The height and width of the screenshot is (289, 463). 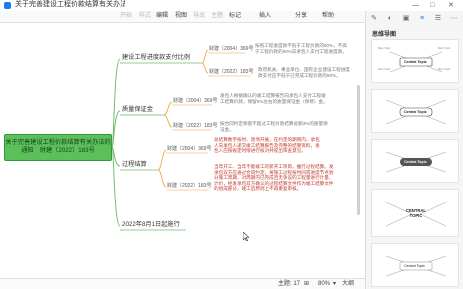 I want to click on template-thumbnail: CENTRAL TOPIC, so click(x=415, y=213).